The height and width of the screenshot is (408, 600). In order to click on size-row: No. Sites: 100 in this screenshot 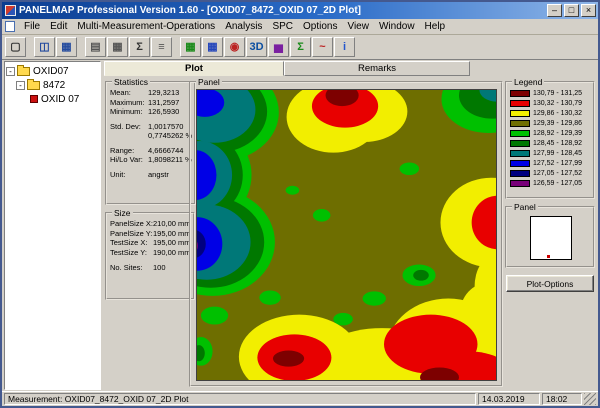, I will do `click(138, 267)`.